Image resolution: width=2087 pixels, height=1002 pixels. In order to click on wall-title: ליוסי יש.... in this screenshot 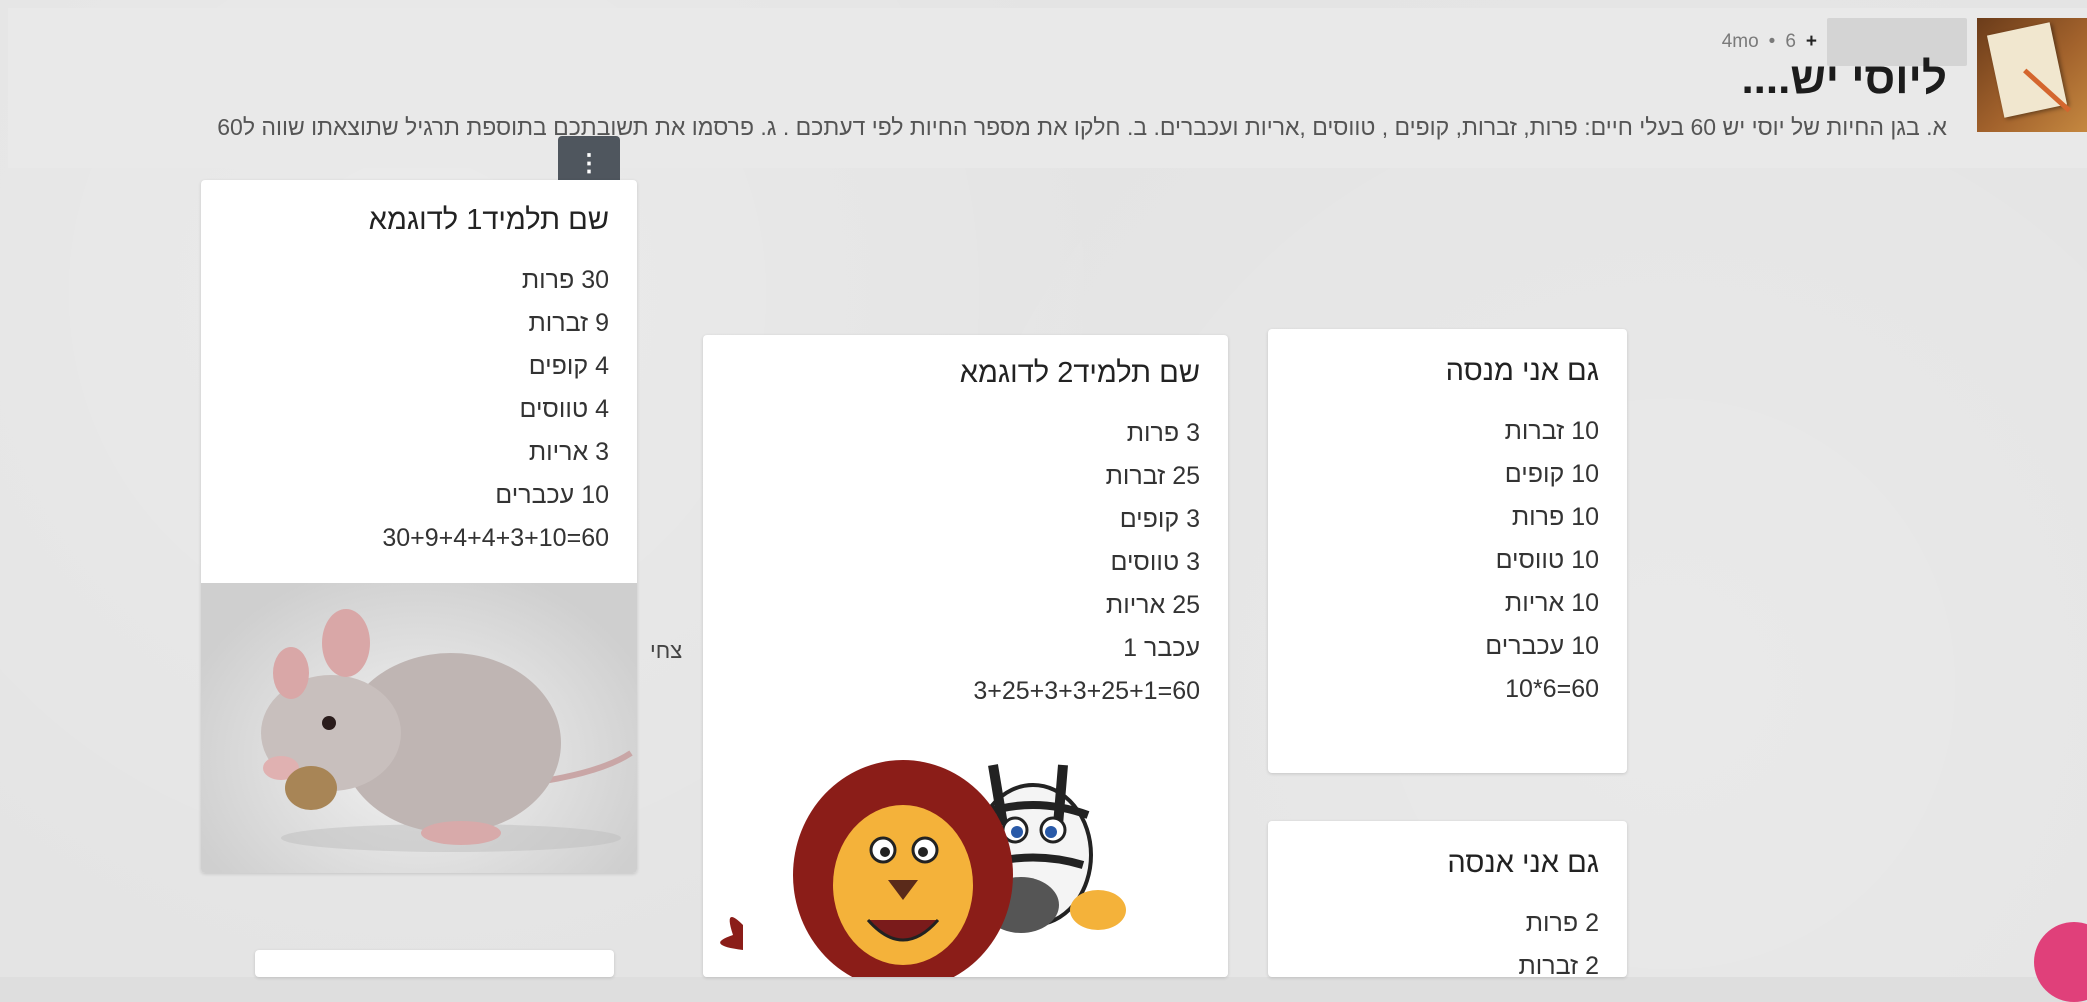, I will do `click(1844, 78)`.